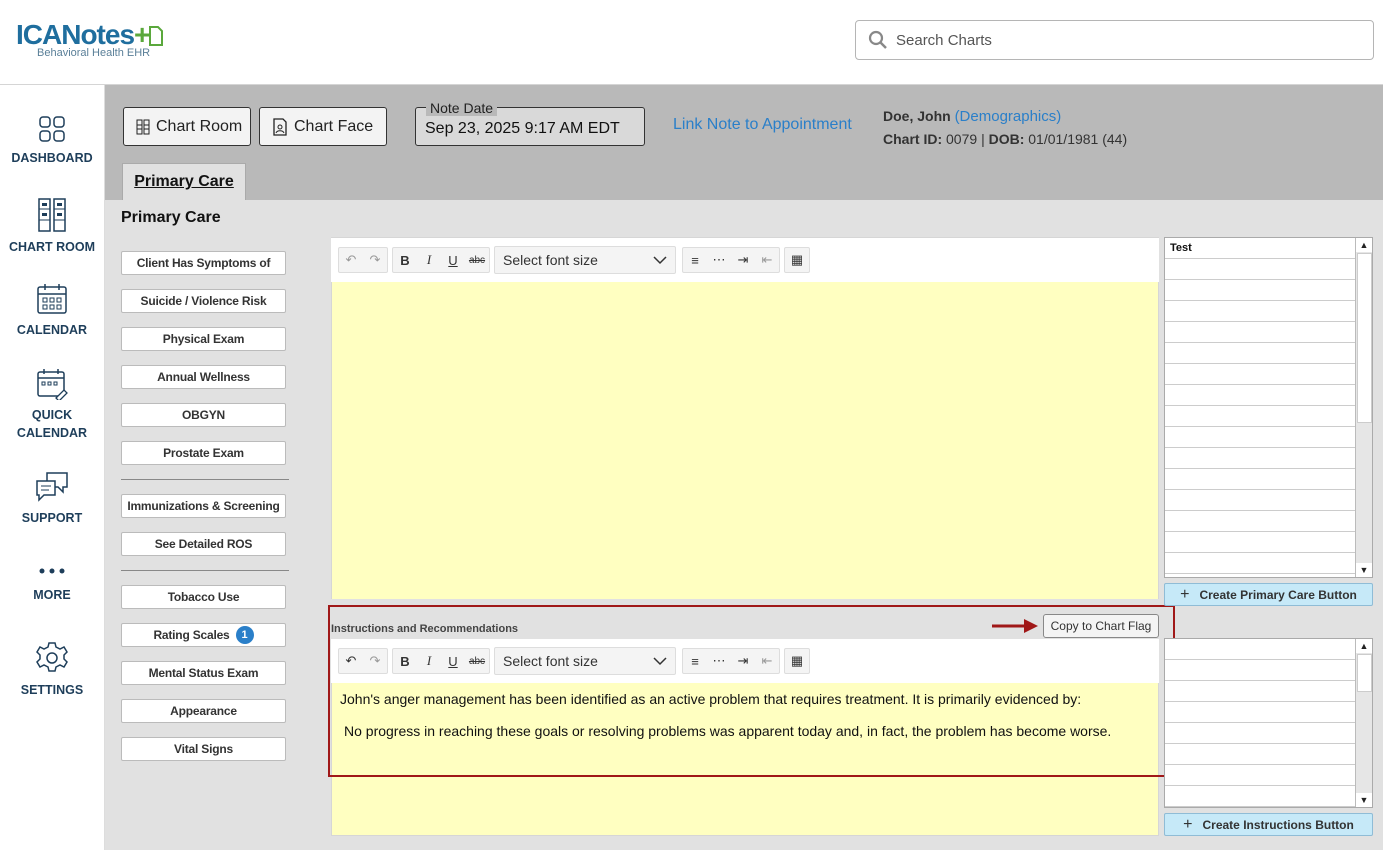 The height and width of the screenshot is (850, 1383). Describe the element at coordinates (962, 139) in the screenshot. I see `chart-id-value: 0079` at that location.